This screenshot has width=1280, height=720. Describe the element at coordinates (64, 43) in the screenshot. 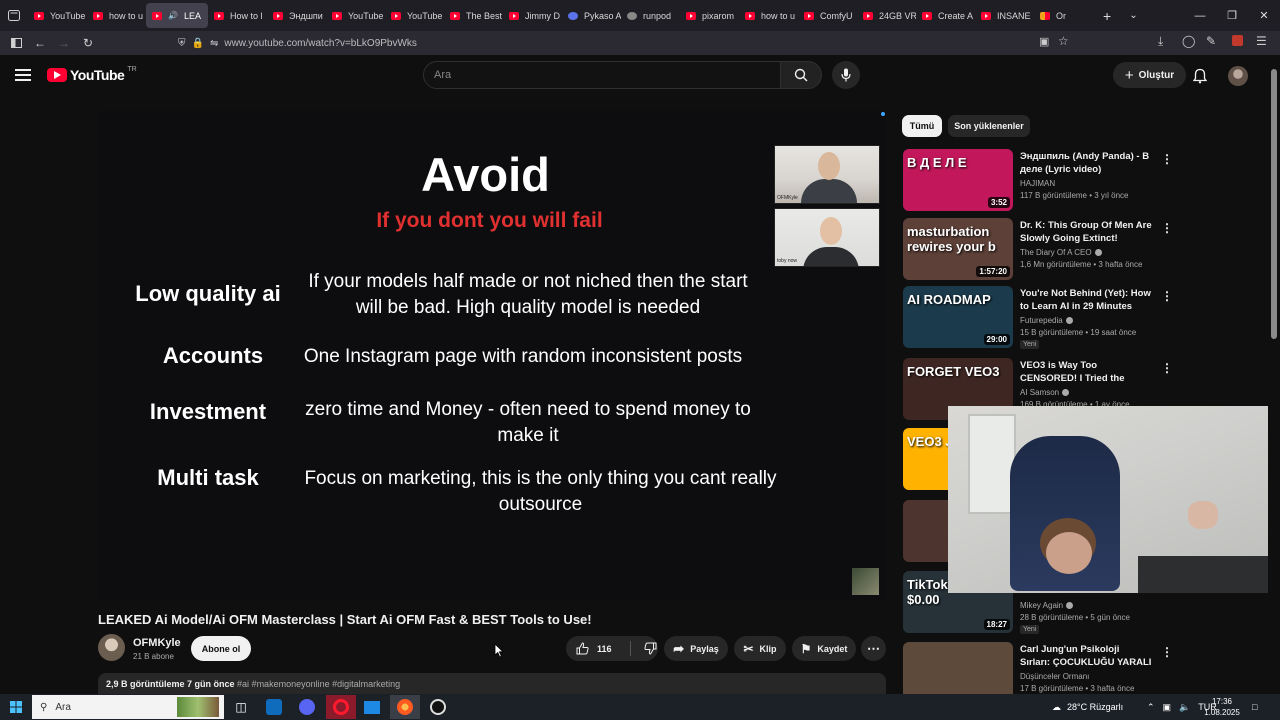

I see `forward-icon: →` at that location.